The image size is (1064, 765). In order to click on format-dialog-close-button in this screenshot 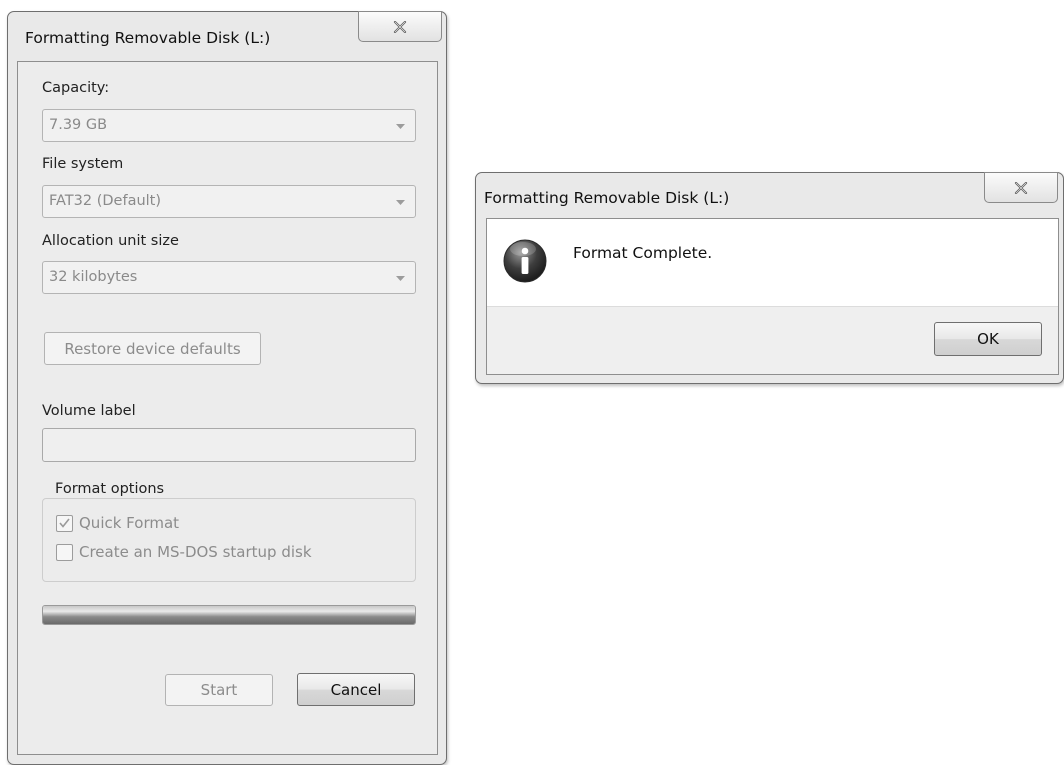, I will do `click(400, 26)`.